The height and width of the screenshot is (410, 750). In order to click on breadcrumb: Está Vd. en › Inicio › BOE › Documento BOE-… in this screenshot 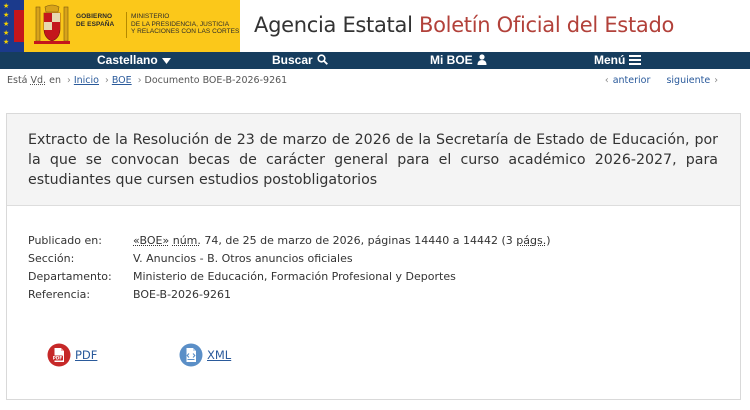, I will do `click(147, 80)`.